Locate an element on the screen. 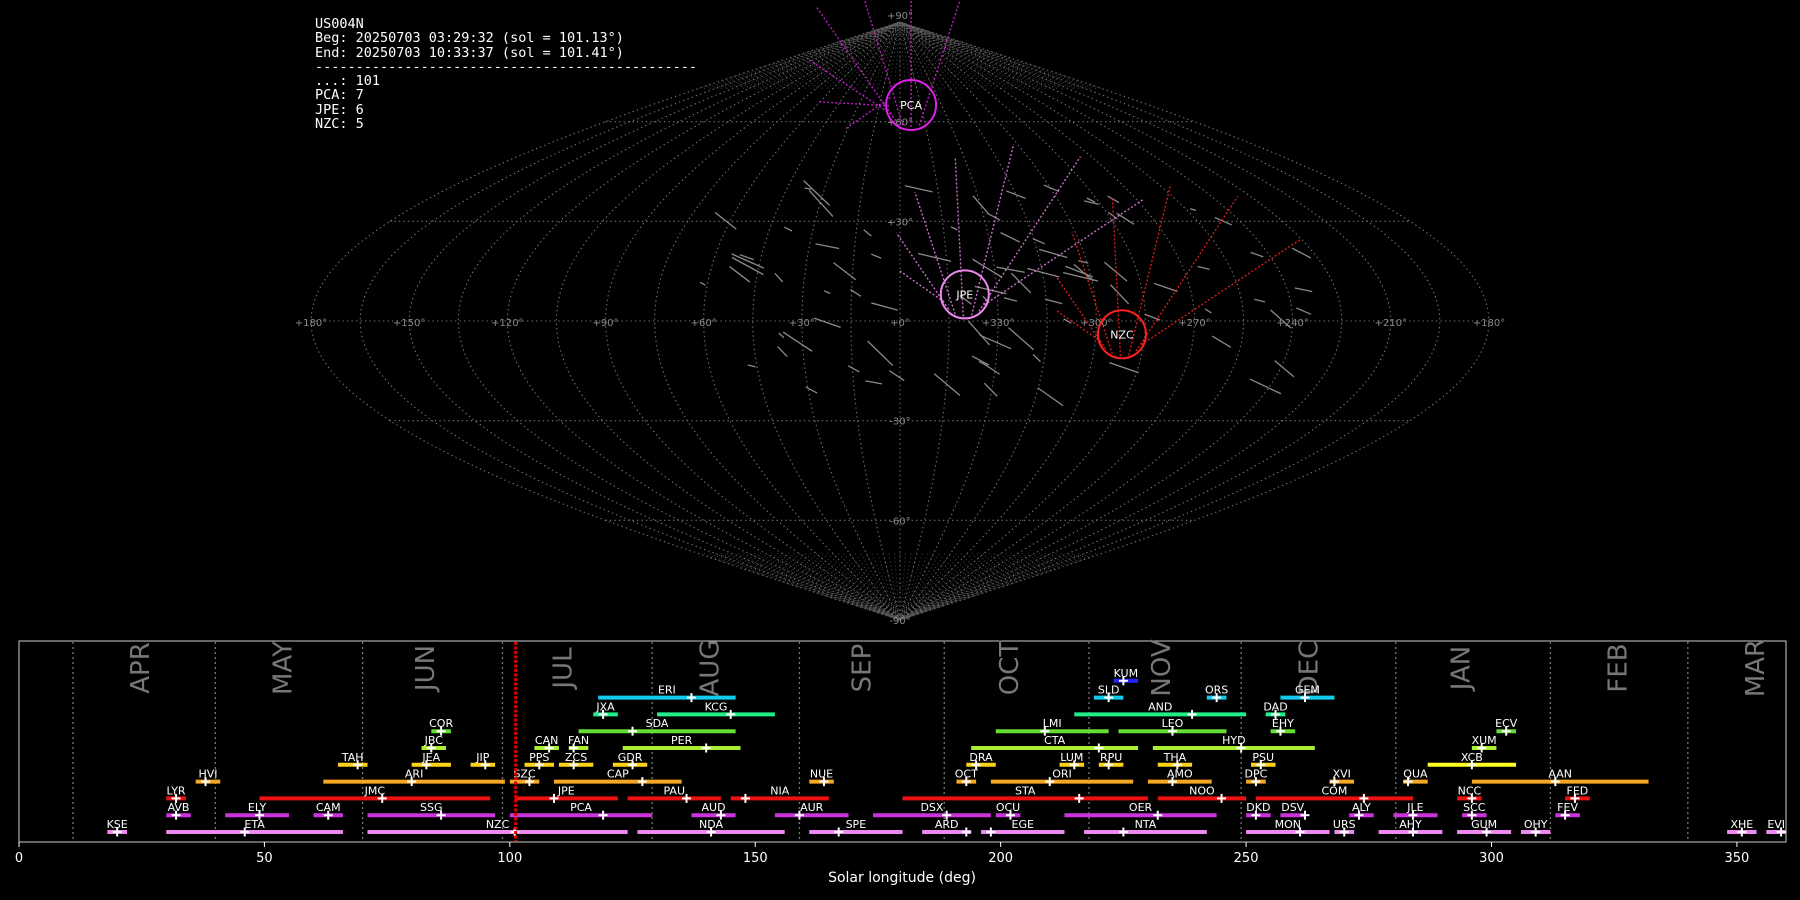 Image resolution: width=1800 pixels, height=900 pixels. shower-label: PCA is located at coordinates (581, 807).